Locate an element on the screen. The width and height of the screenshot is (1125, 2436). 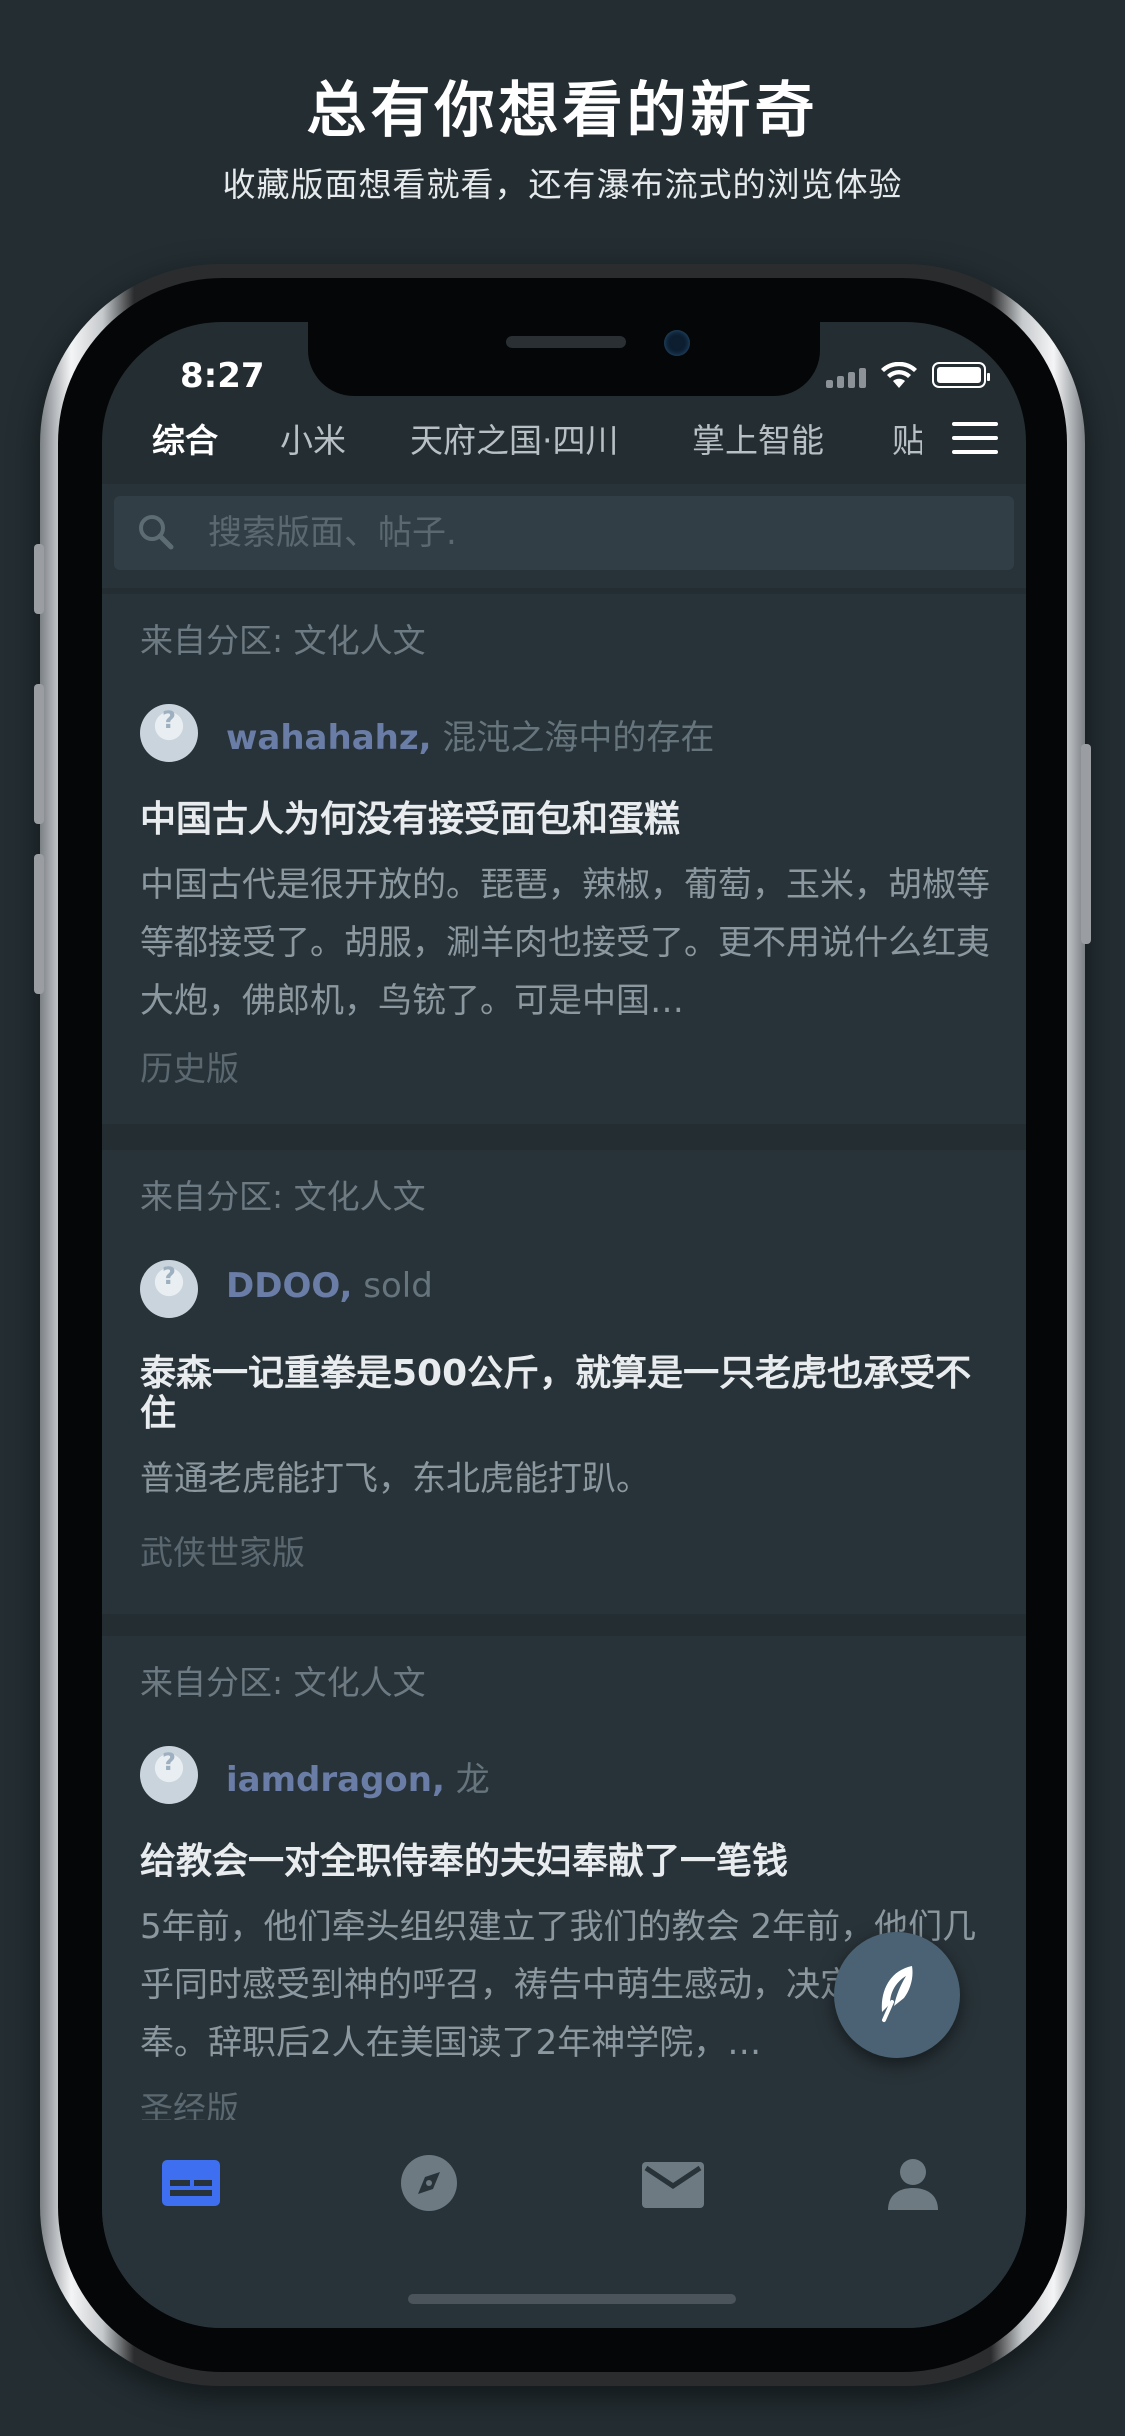
compose-button is located at coordinates (897, 1995).